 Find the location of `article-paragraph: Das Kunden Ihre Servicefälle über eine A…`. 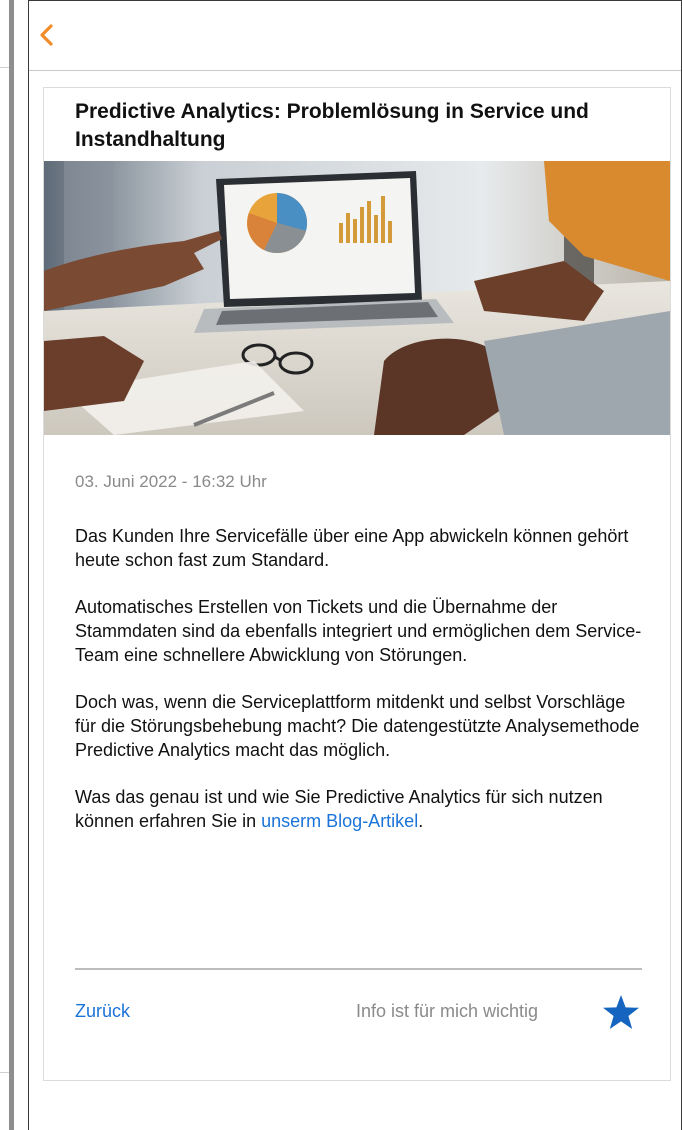

article-paragraph: Das Kunden Ihre Servicefälle über eine A… is located at coordinates (352, 548).